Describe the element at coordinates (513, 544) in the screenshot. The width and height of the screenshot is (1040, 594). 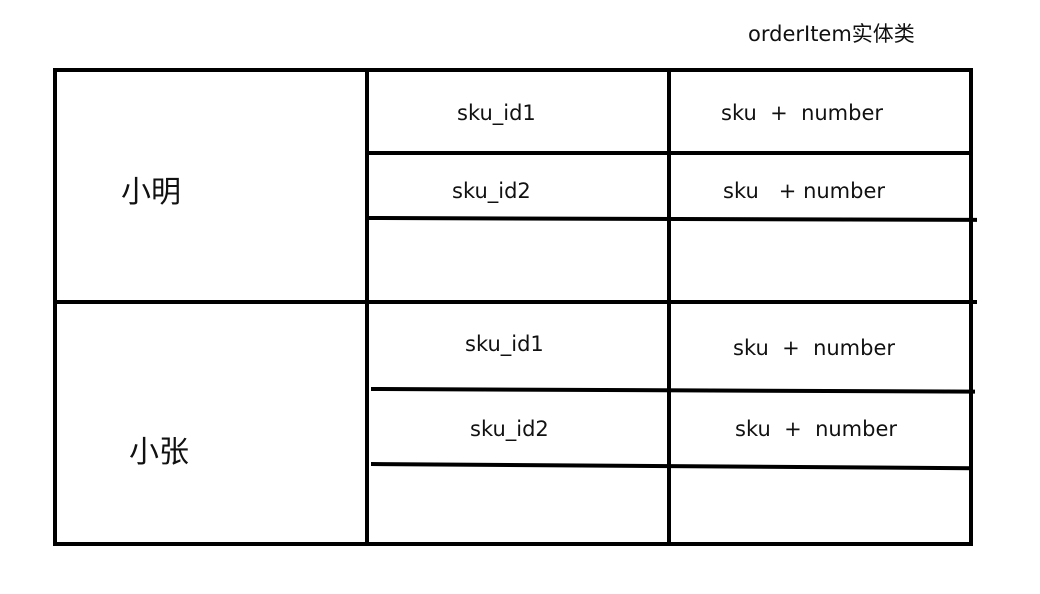
I see `table-border-bottom` at that location.